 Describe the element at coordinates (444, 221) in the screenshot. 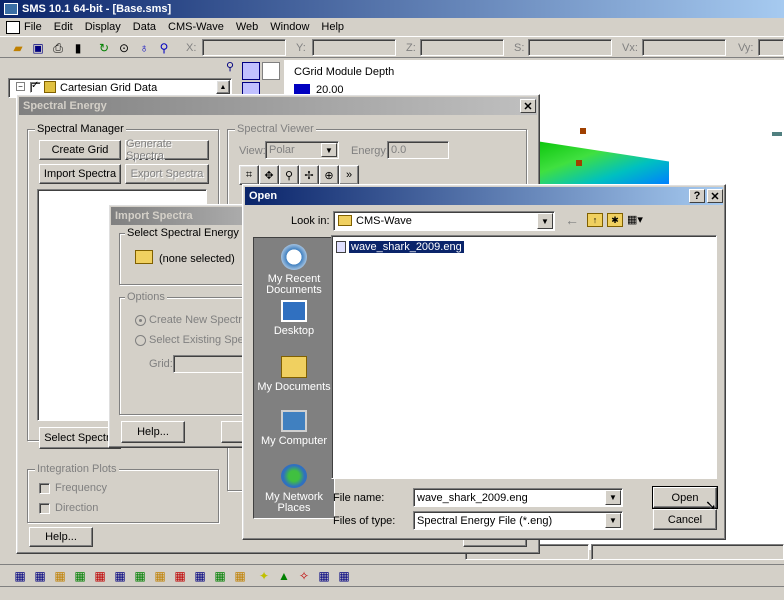

I see `look-in-select: CMS-Wave ▼` at that location.